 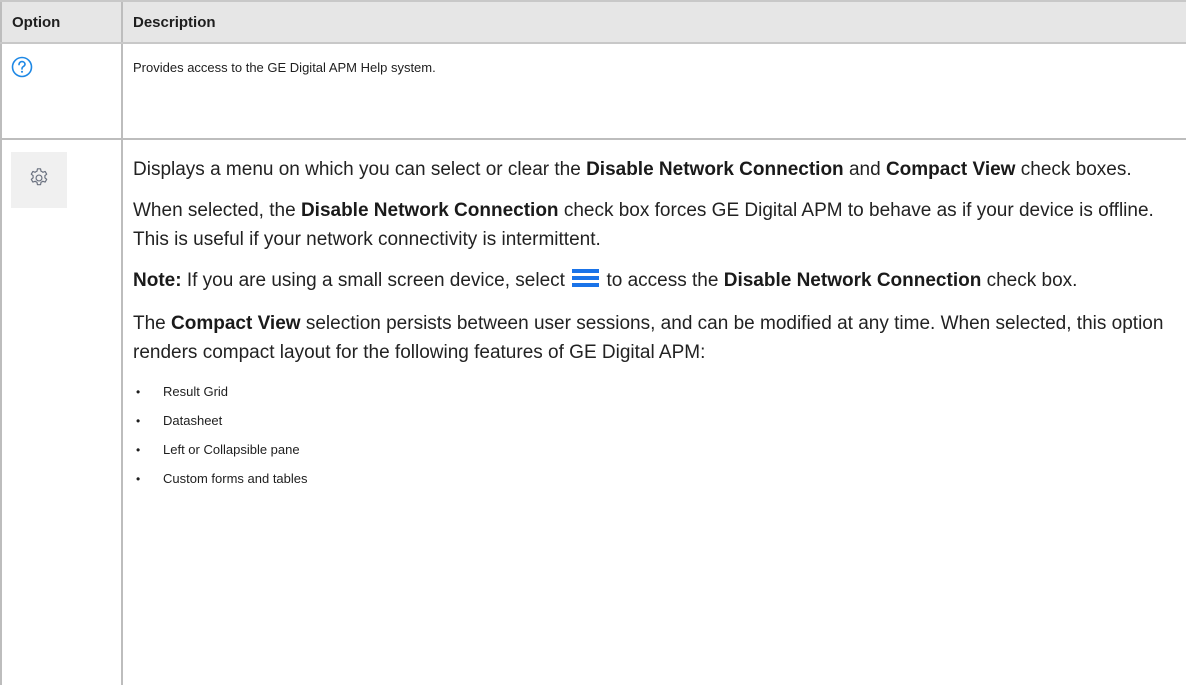 What do you see at coordinates (586, 282) in the screenshot?
I see `hamburger-menu-icon` at bounding box center [586, 282].